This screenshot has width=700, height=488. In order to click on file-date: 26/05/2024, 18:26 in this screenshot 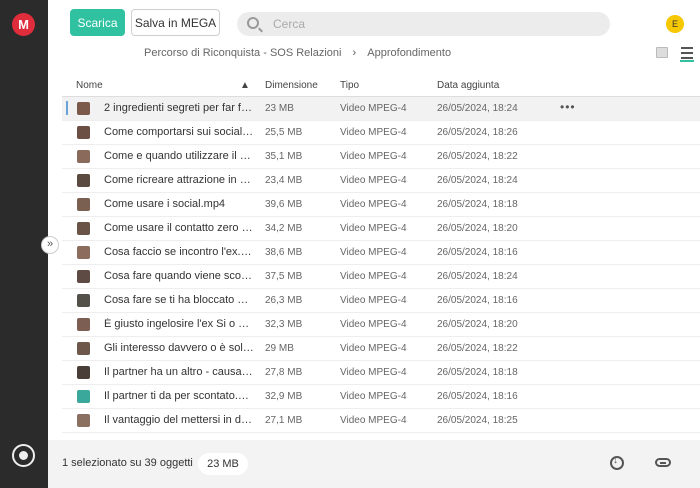, I will do `click(477, 132)`.